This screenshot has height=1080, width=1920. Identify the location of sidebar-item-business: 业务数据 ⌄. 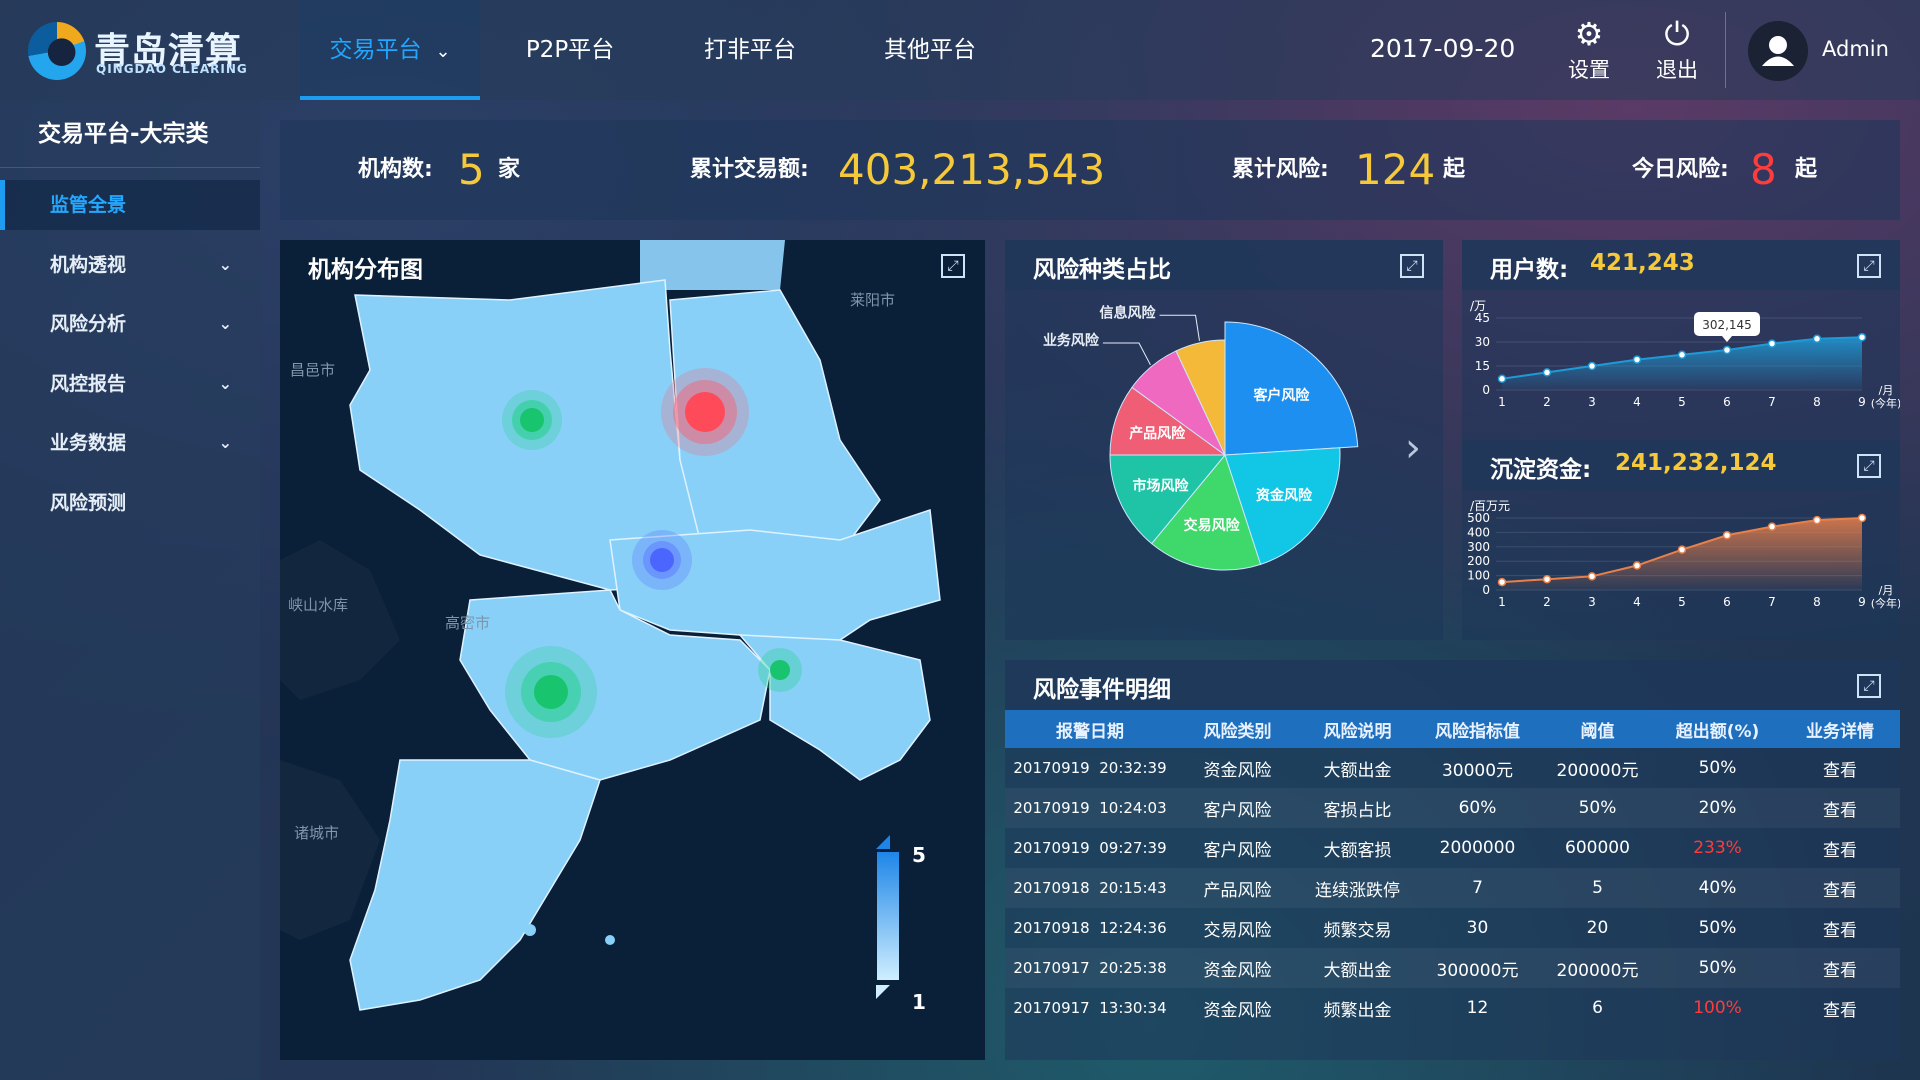
(130, 443).